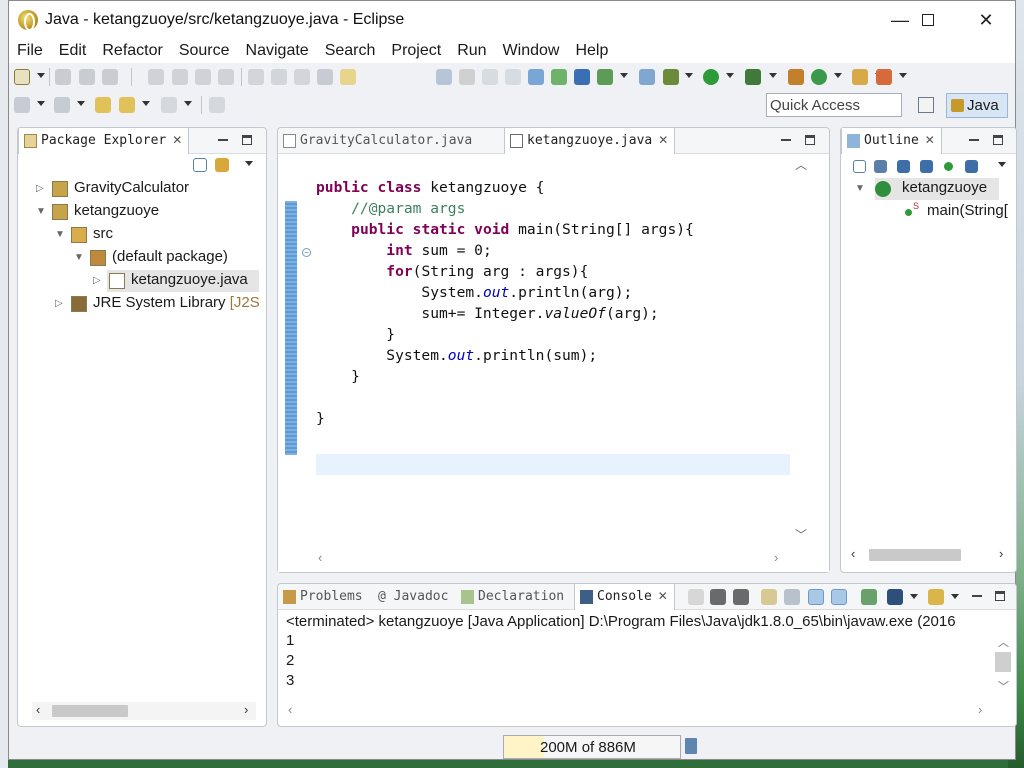  Describe the element at coordinates (513, 597) in the screenshot. I see `tab-declaration: Declaration` at that location.